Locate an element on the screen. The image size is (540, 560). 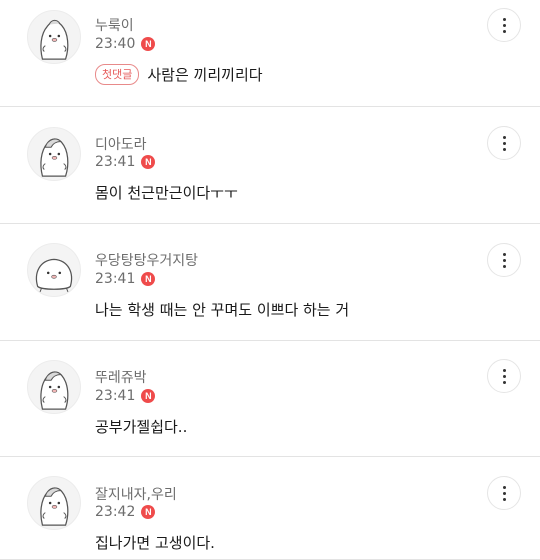
comment-meta: 23:42 N is located at coordinates (125, 512).